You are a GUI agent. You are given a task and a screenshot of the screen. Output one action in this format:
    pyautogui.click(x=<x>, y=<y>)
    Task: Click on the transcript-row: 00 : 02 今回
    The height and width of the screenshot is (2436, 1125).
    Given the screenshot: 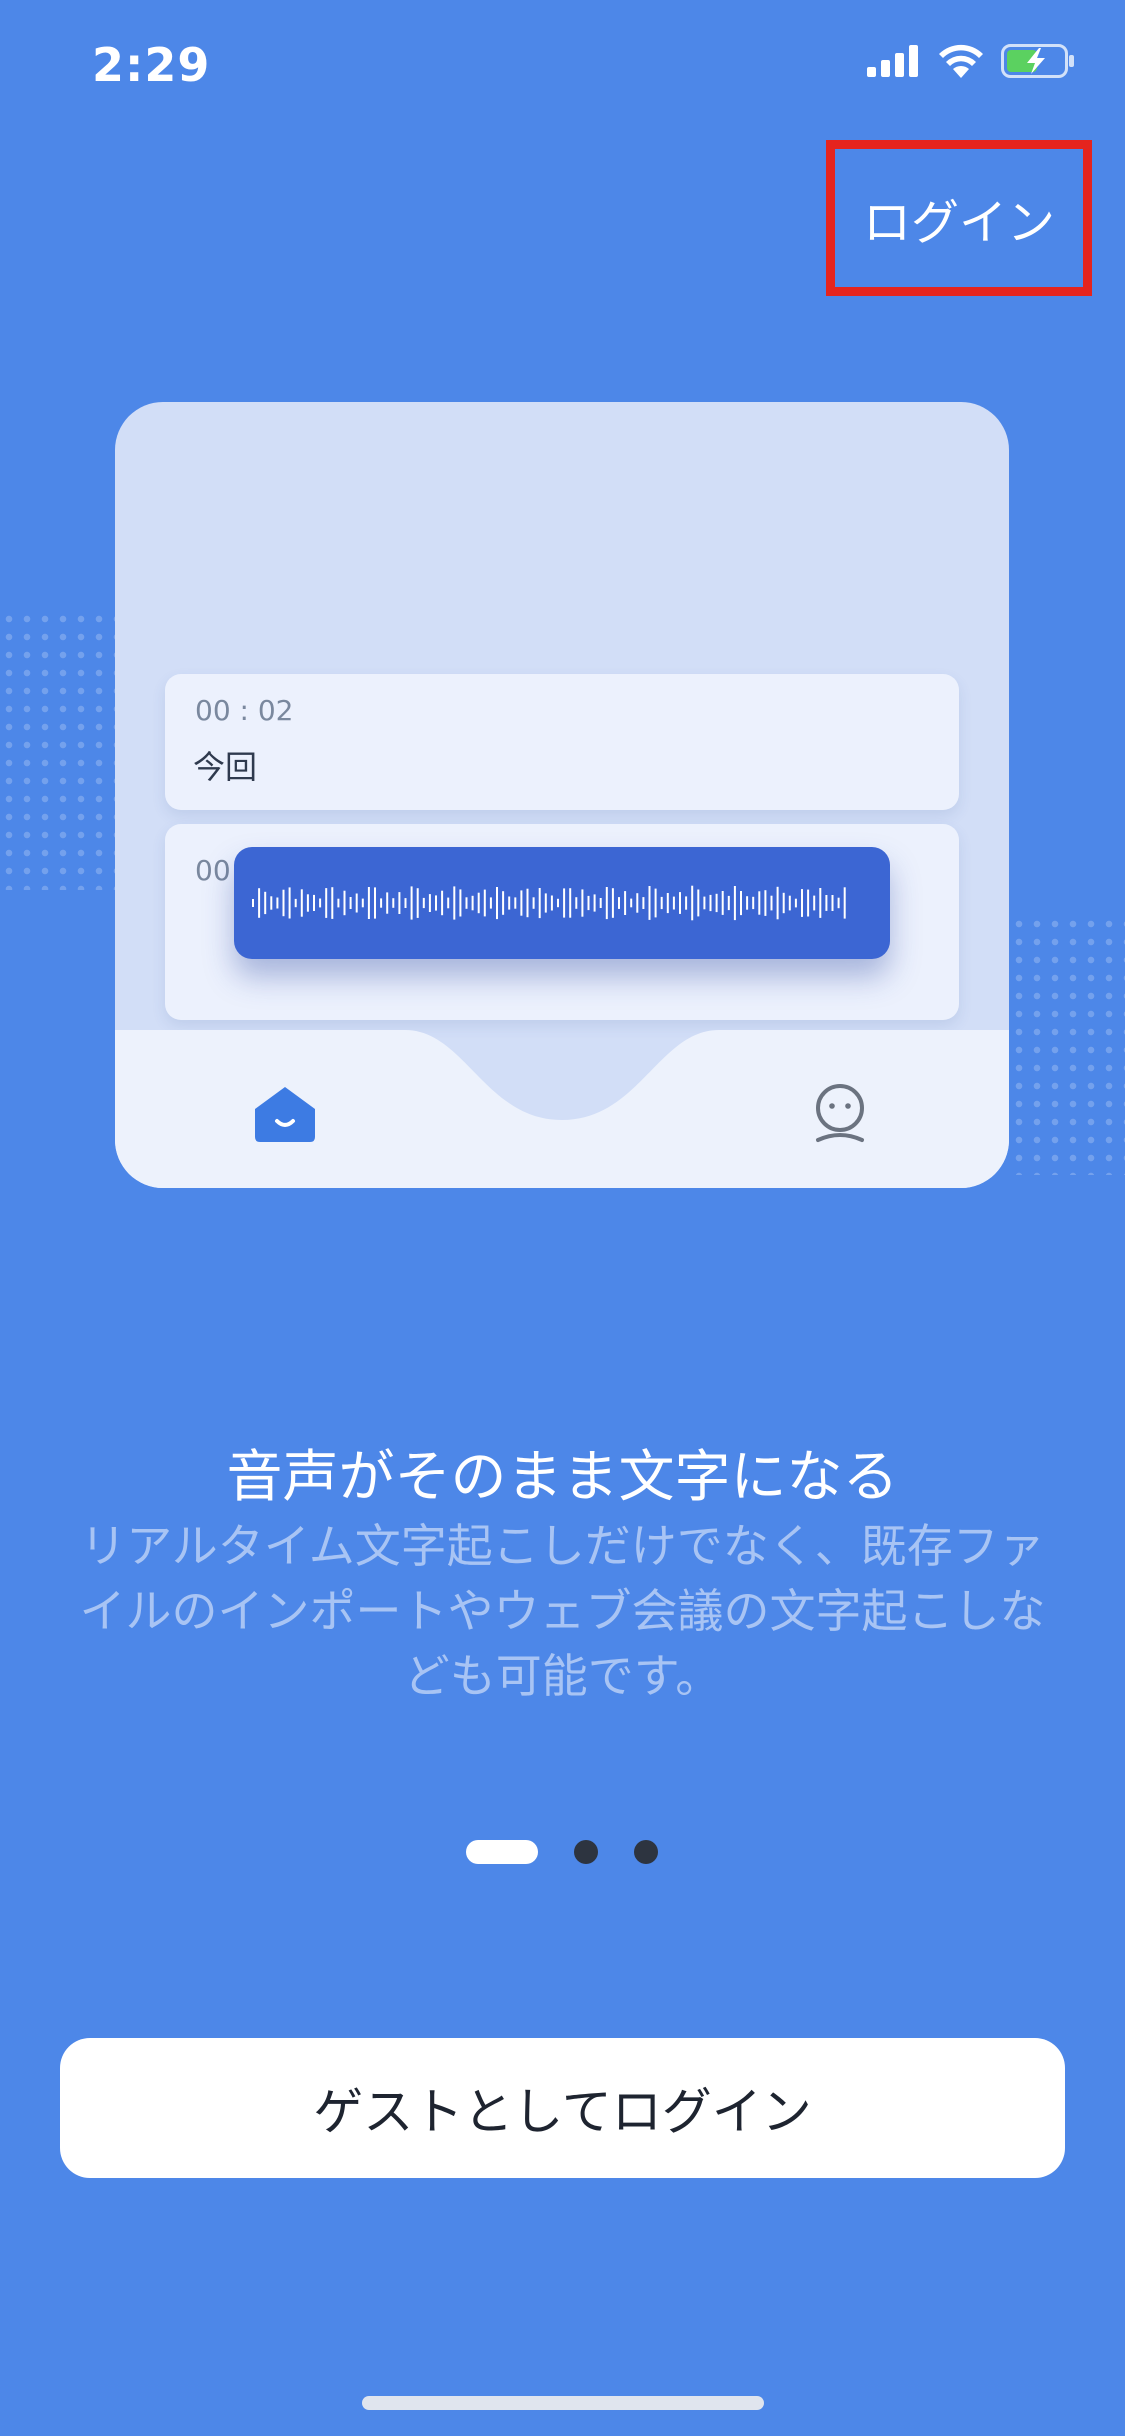 What is the action you would take?
    pyautogui.click(x=562, y=742)
    